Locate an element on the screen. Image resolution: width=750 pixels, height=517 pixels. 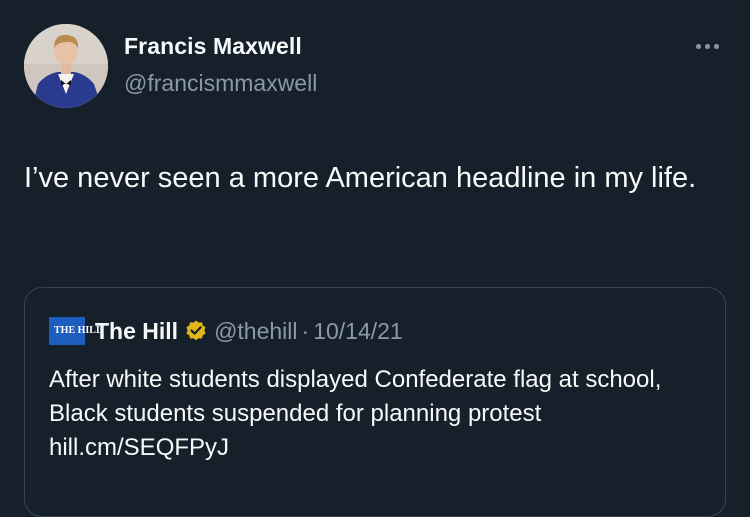
avatar-image is located at coordinates (66, 66).